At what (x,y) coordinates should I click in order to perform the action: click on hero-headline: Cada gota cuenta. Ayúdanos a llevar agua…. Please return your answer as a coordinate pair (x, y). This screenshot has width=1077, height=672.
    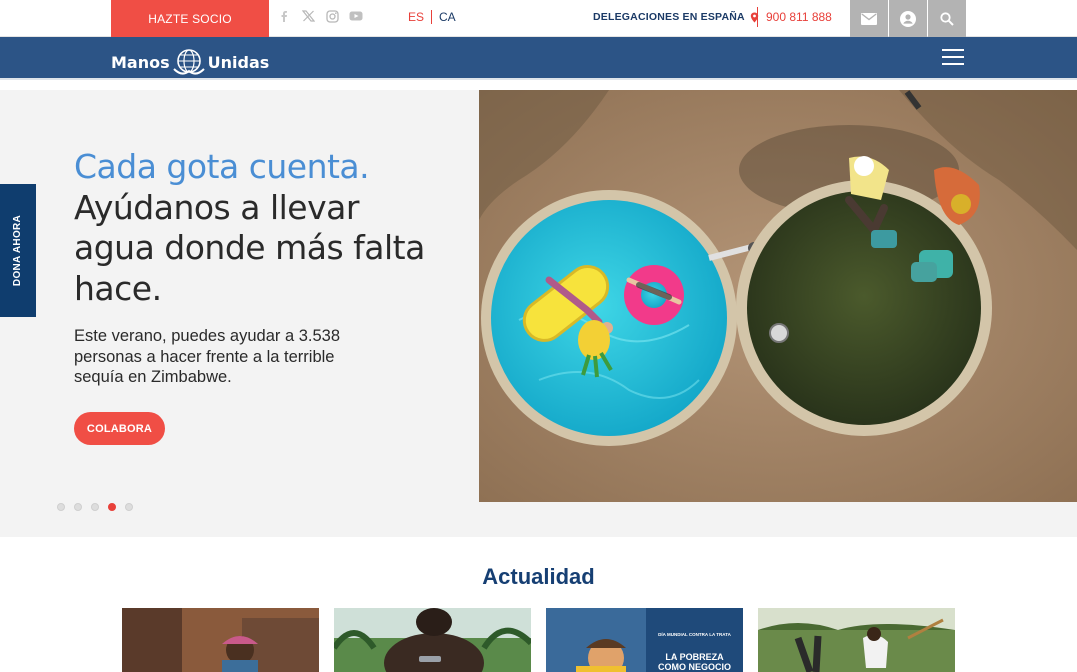
    Looking at the image, I should click on (254, 228).